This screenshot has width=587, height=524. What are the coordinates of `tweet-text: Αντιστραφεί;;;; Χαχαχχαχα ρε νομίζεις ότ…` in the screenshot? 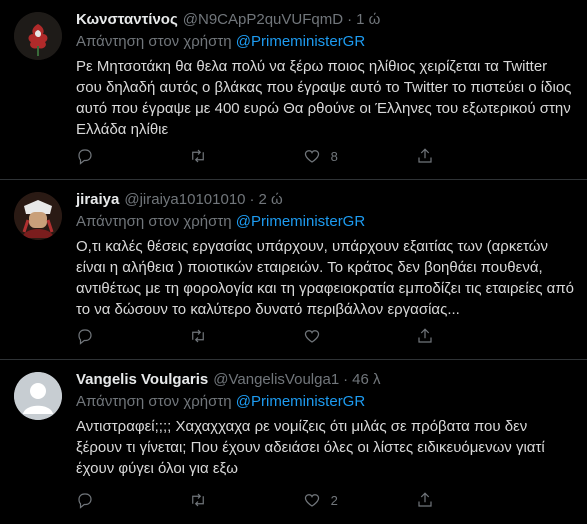 It's located at (310, 447).